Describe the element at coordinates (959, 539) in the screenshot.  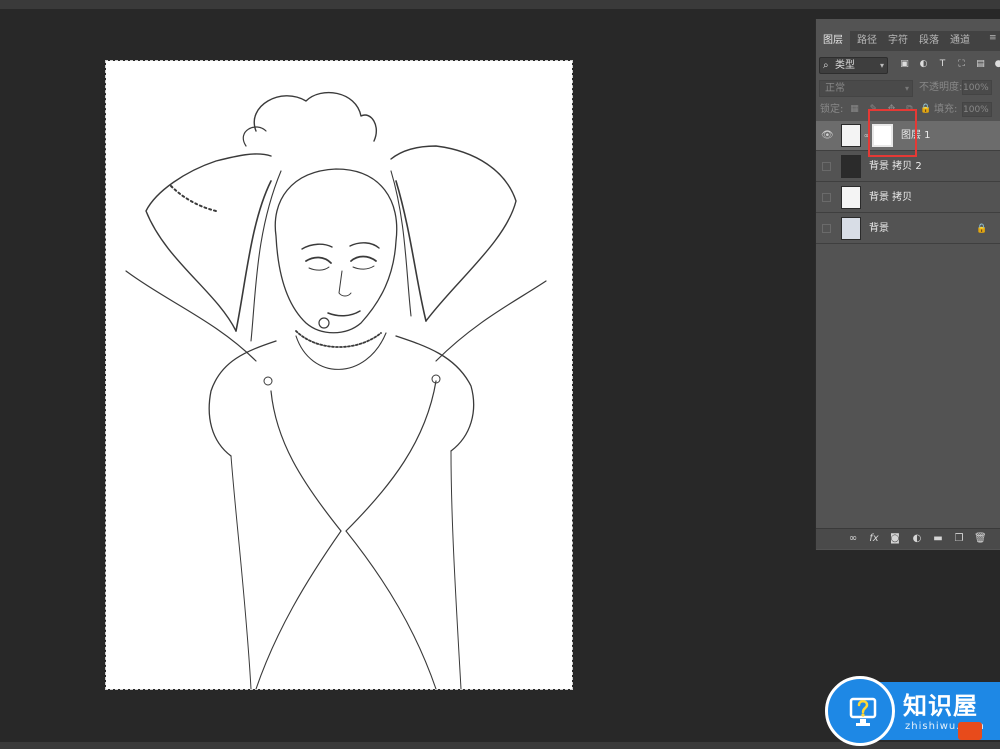
I see `new-layer-icon: ❐` at that location.